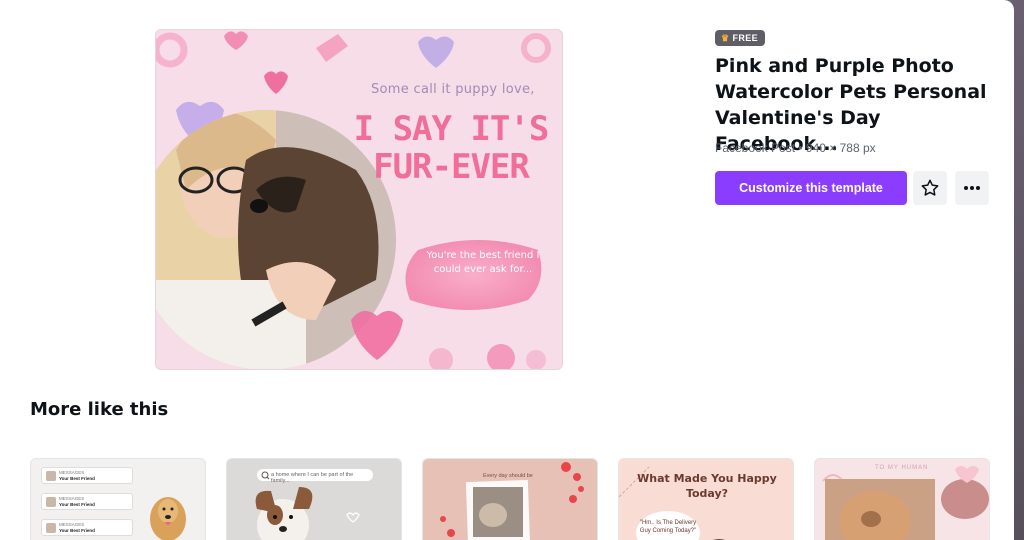 This screenshot has height=540, width=1024. I want to click on template-meta: Facebook Post • 940 × 788 px, so click(795, 148).